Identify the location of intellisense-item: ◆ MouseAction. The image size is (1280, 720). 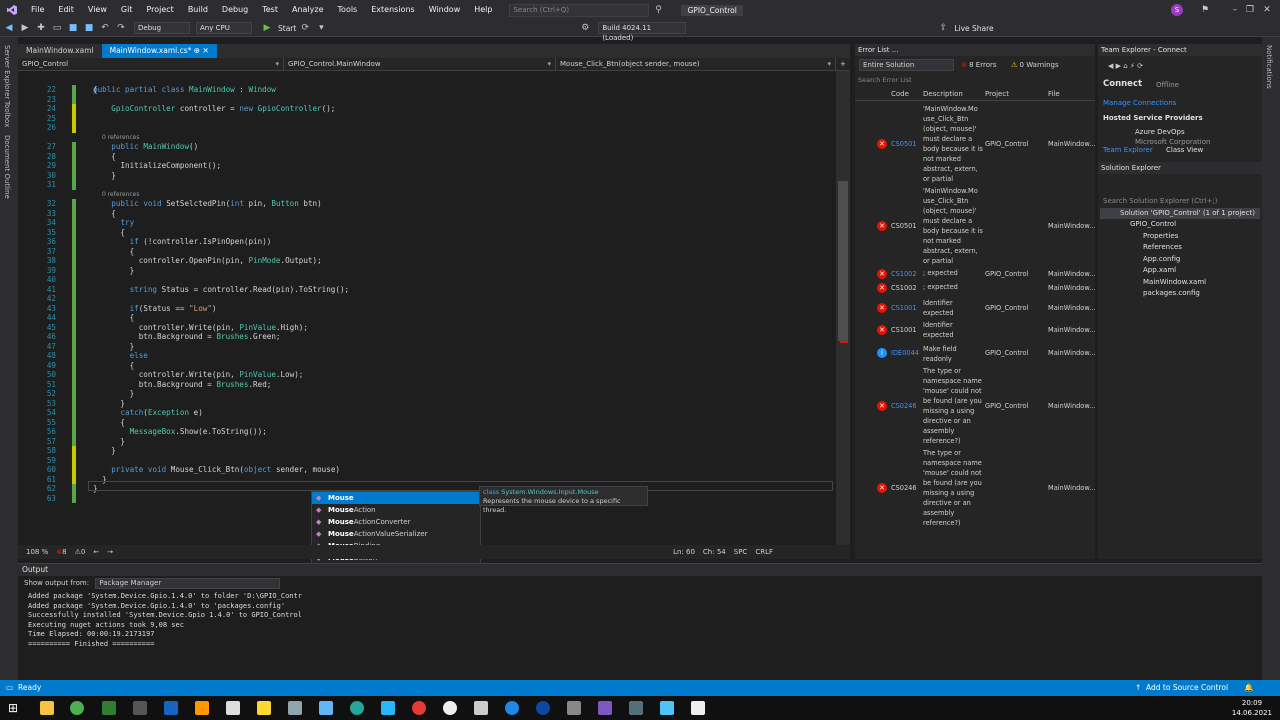
(396, 510).